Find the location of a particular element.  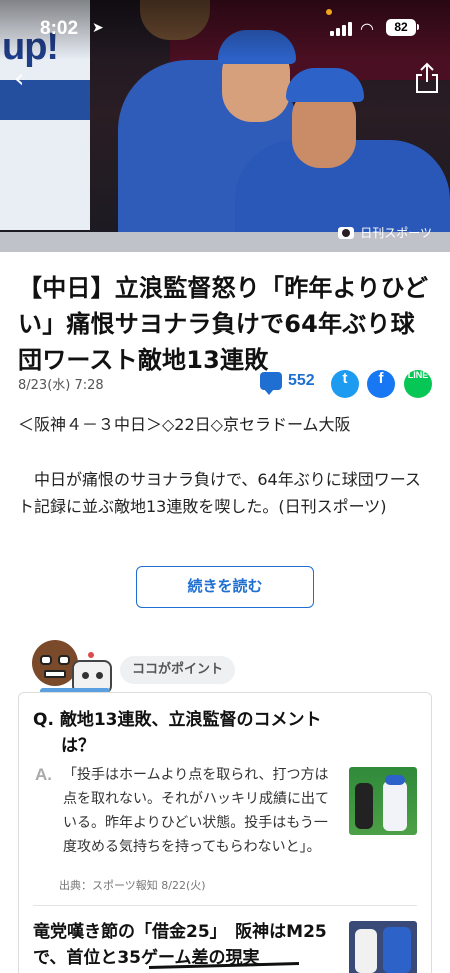

share-icon is located at coordinates (427, 78).